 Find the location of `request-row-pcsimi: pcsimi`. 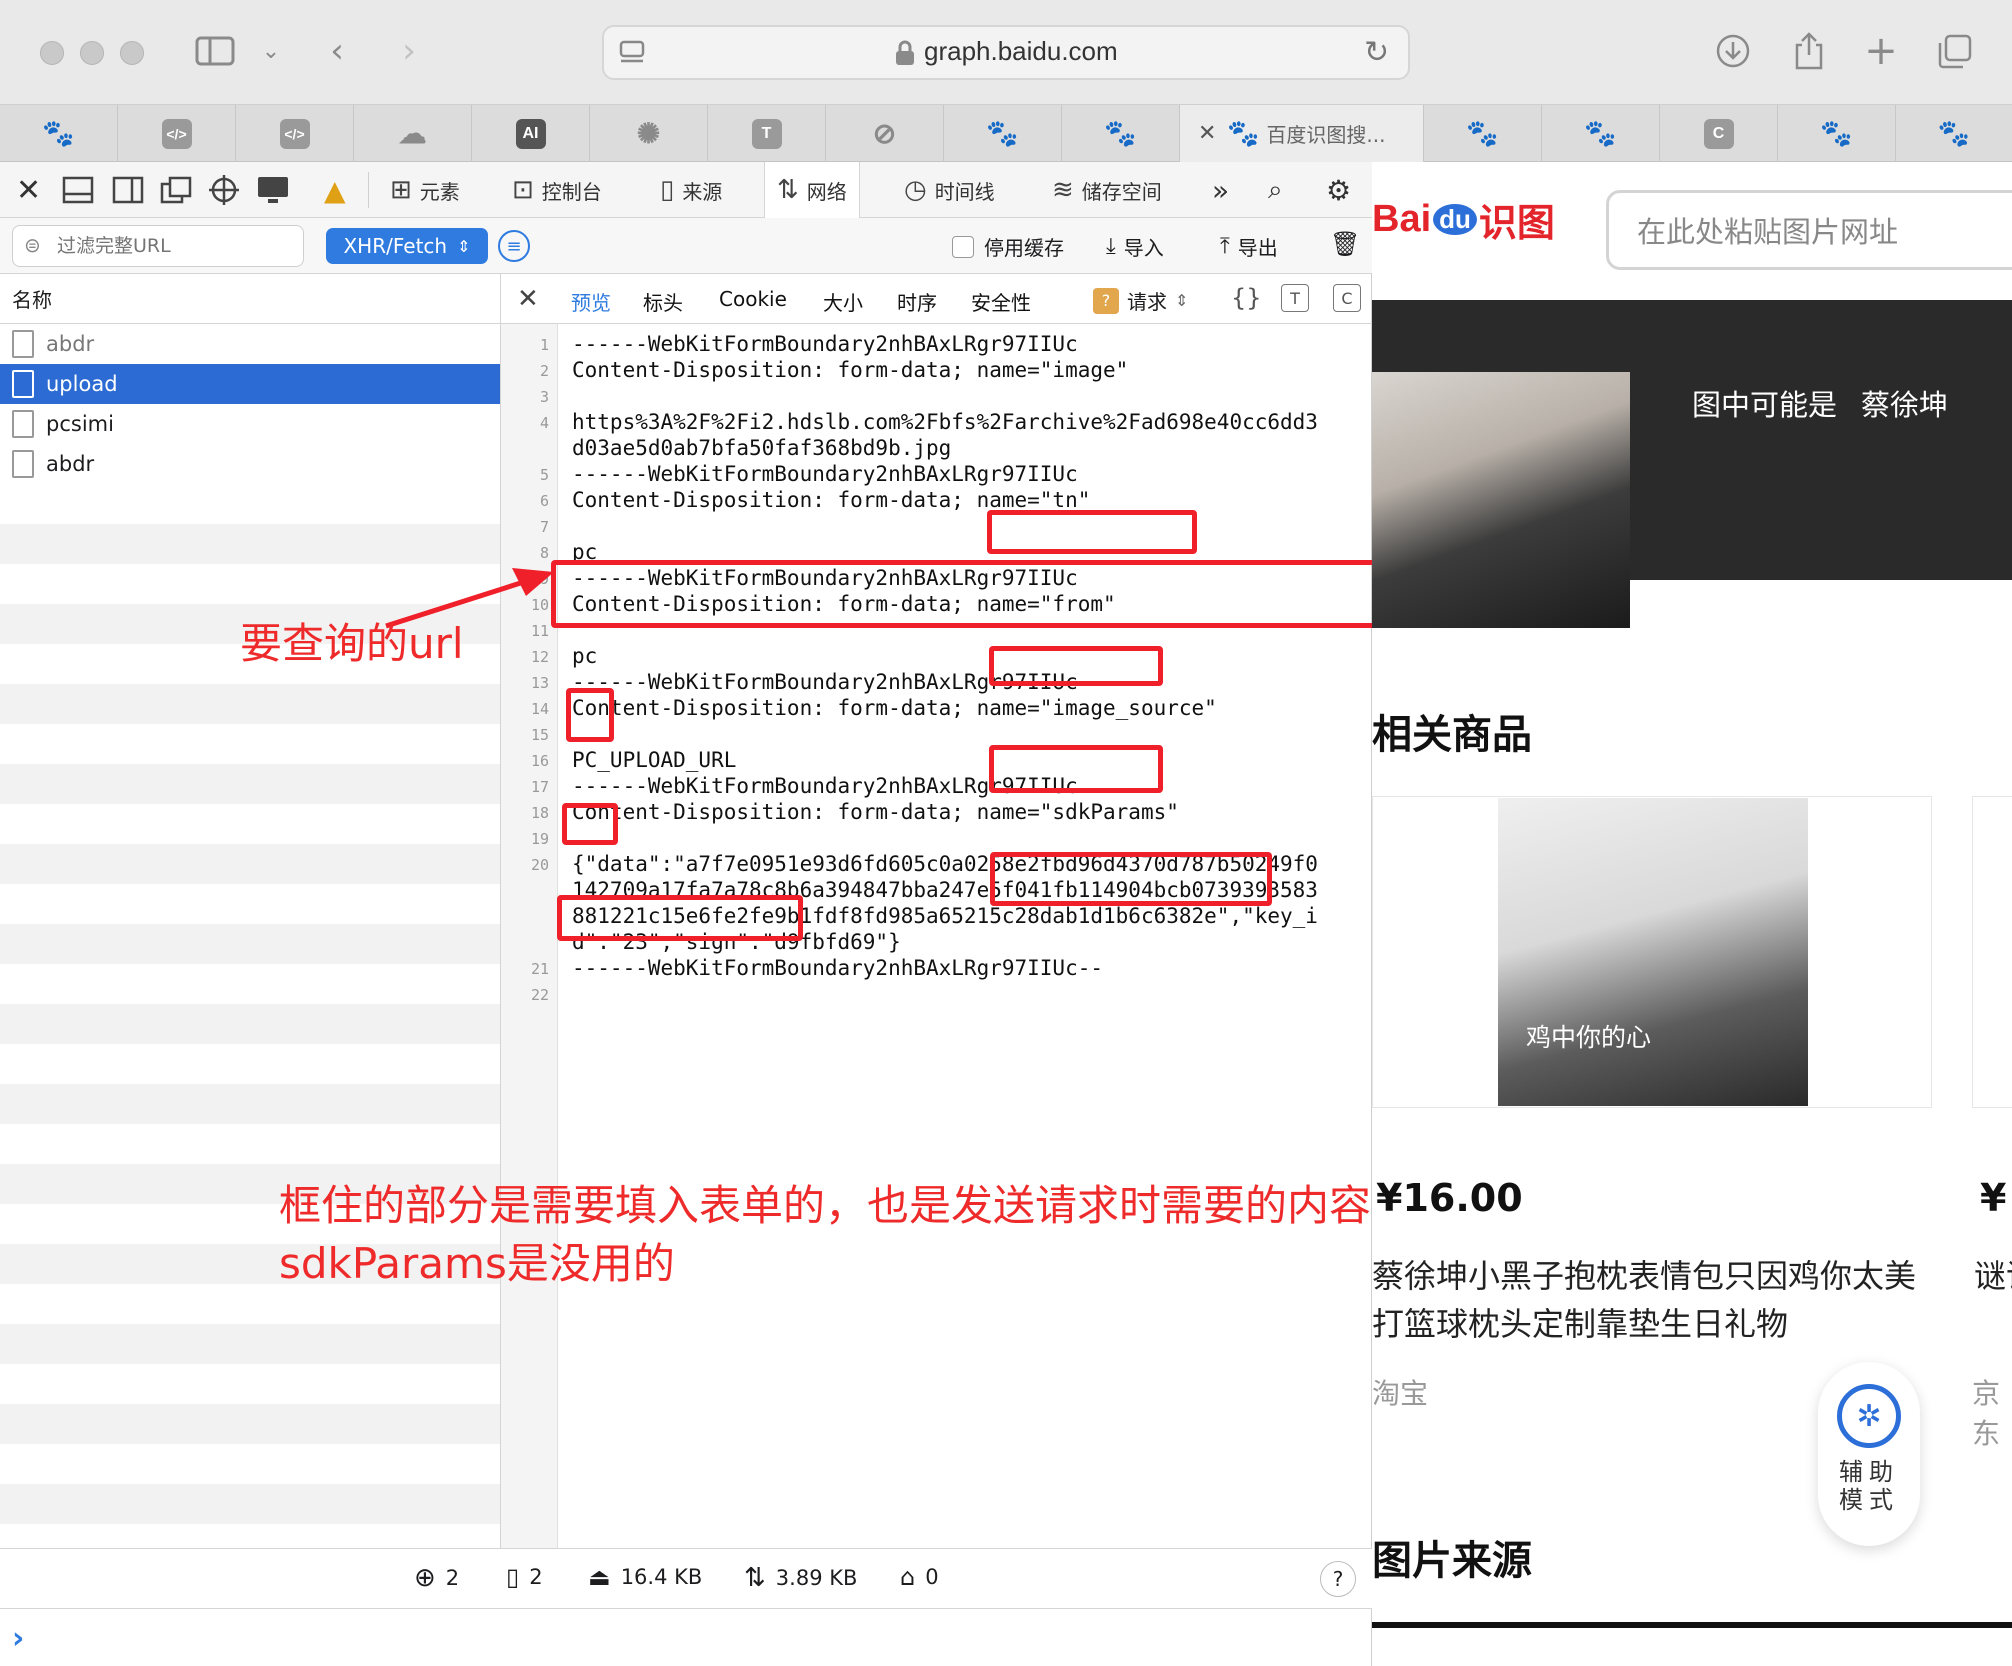

request-row-pcsimi: pcsimi is located at coordinates (250, 424).